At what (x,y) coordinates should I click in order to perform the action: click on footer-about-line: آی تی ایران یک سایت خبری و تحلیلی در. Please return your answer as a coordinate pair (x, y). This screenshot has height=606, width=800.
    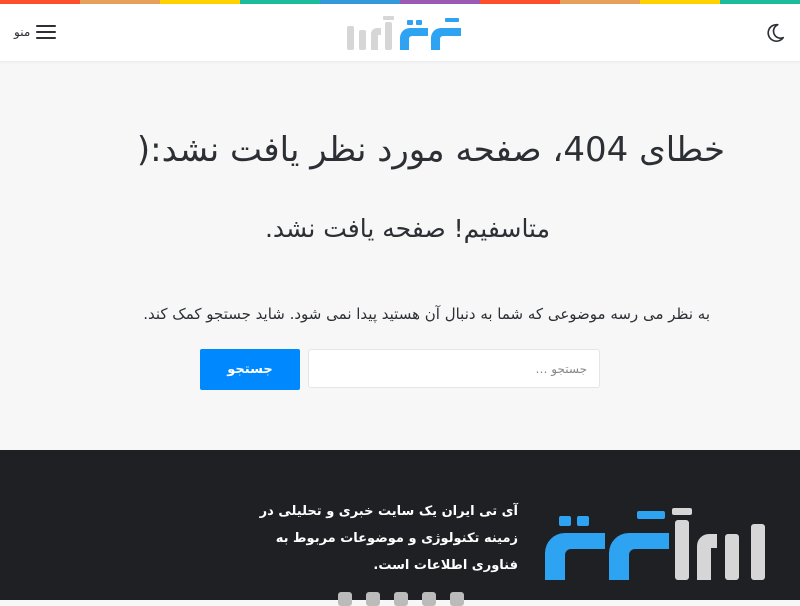
    Looking at the image, I should click on (388, 511).